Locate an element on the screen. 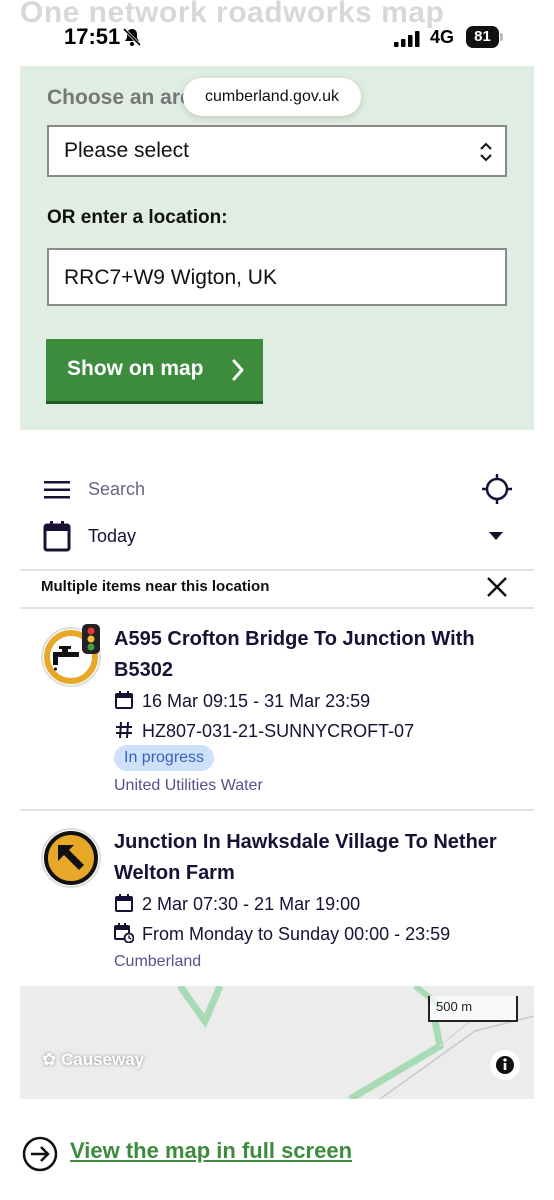 This screenshot has height=1200, width=554. menu-icon is located at coordinates (57, 490).